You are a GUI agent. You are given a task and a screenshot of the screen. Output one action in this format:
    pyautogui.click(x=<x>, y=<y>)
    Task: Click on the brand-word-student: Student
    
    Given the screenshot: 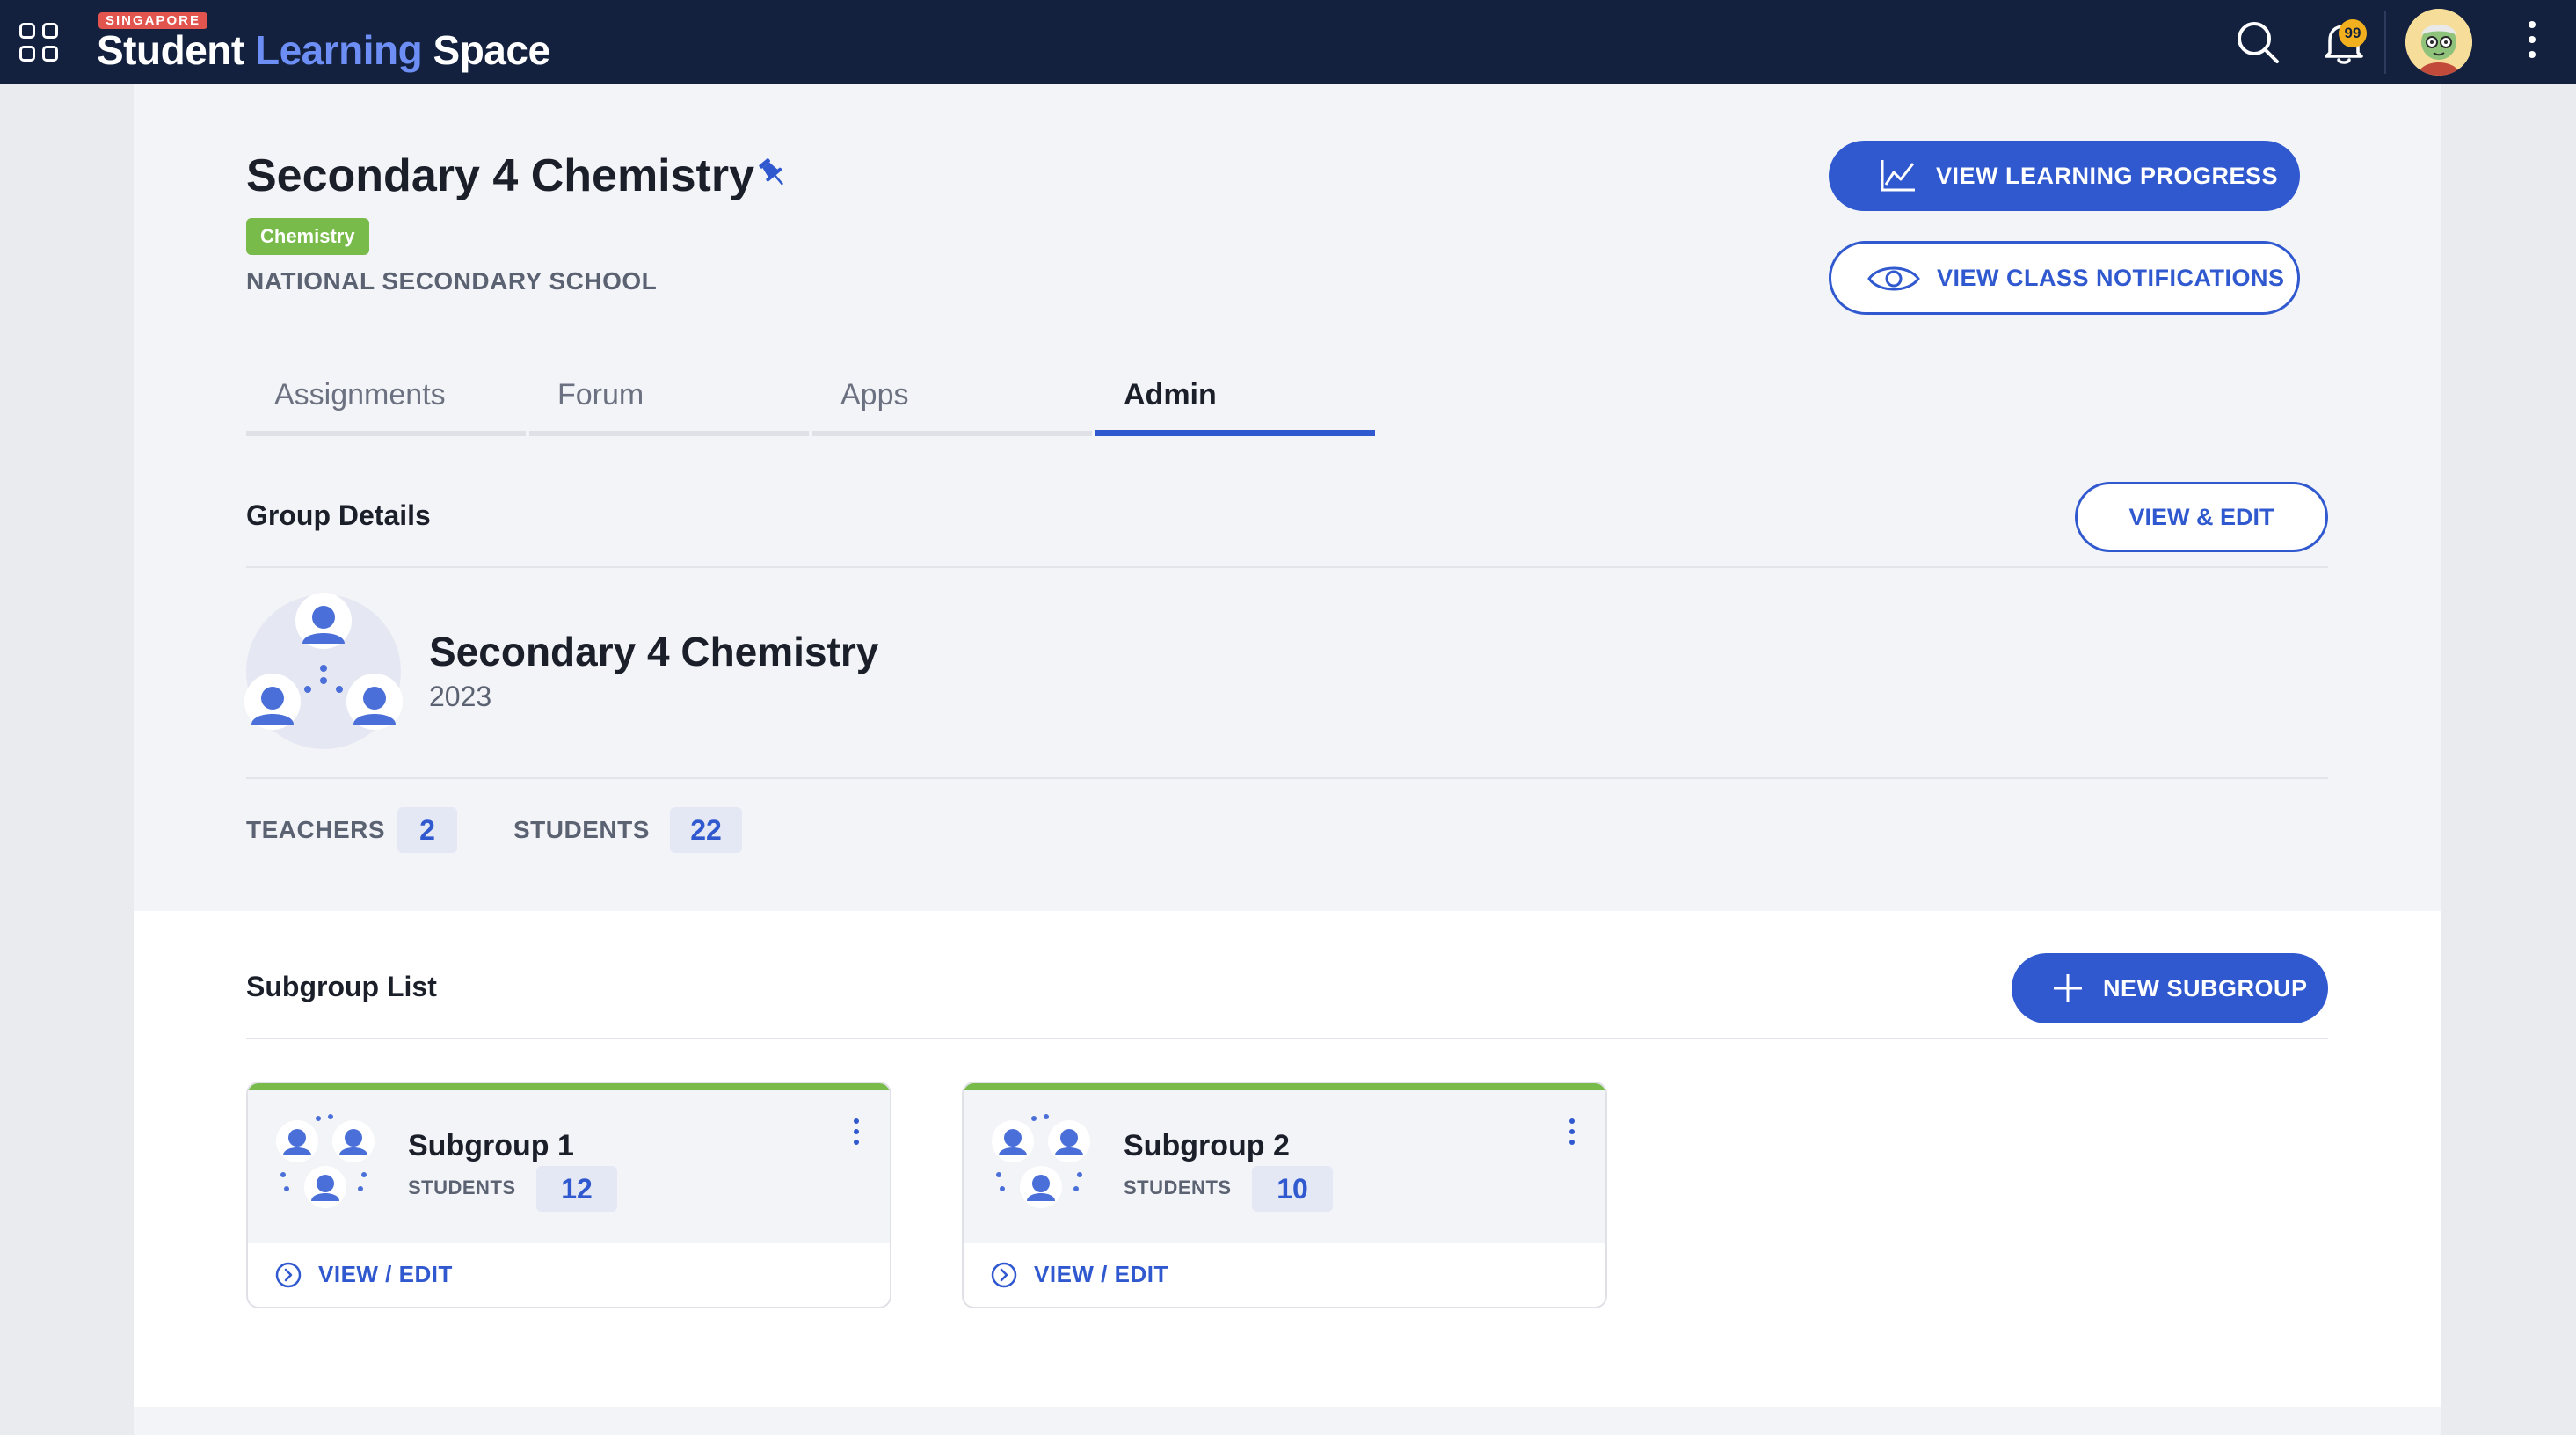 What is the action you would take?
    pyautogui.click(x=170, y=50)
    